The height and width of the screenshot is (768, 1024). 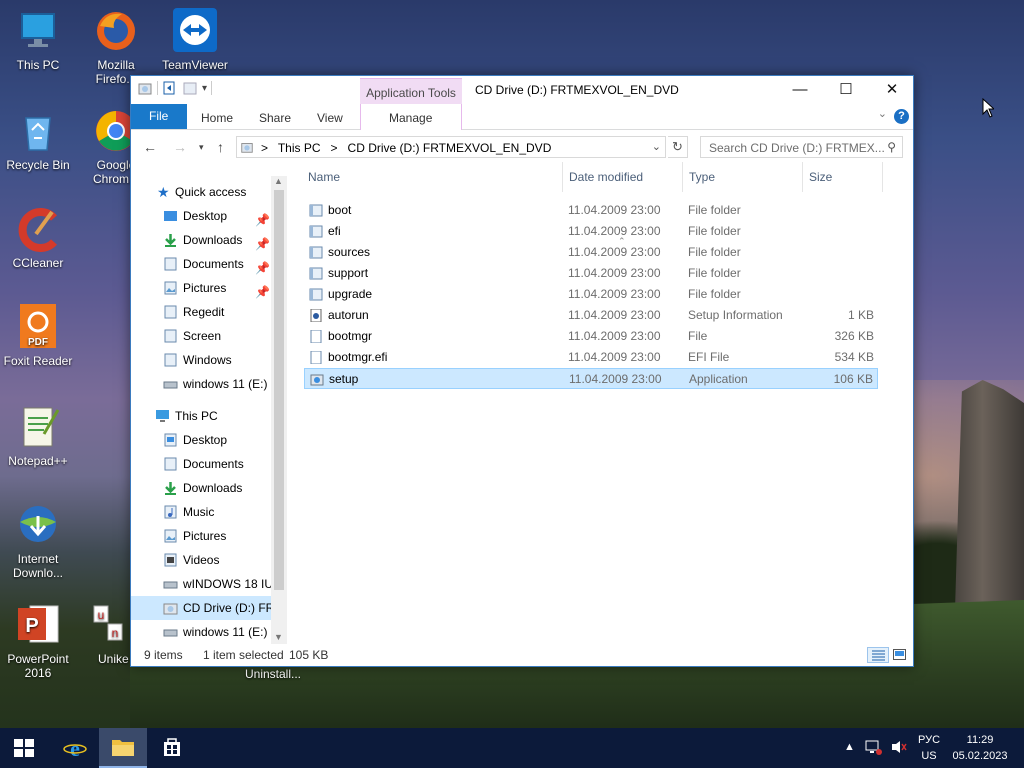 I want to click on language-indicator: РУС US, so click(x=929, y=750).